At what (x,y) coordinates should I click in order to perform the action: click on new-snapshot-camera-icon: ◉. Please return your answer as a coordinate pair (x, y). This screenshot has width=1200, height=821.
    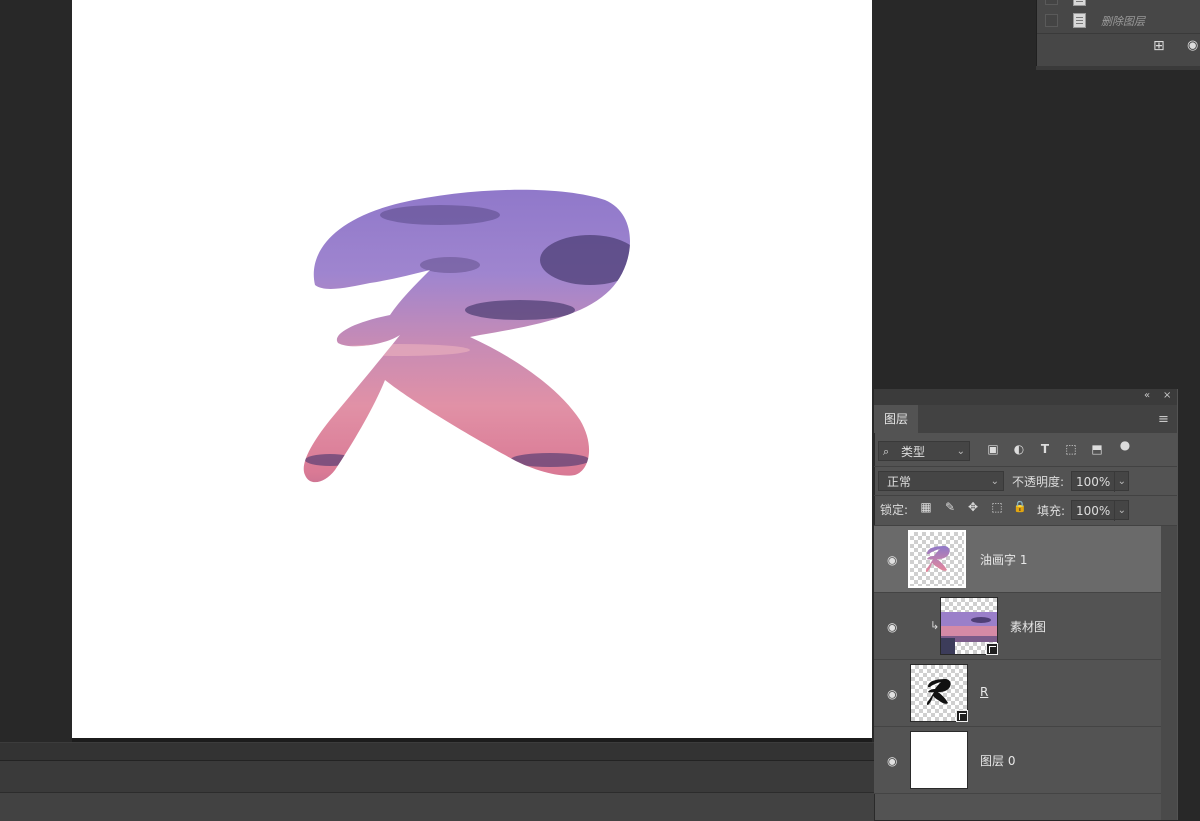
    Looking at the image, I should click on (1192, 45).